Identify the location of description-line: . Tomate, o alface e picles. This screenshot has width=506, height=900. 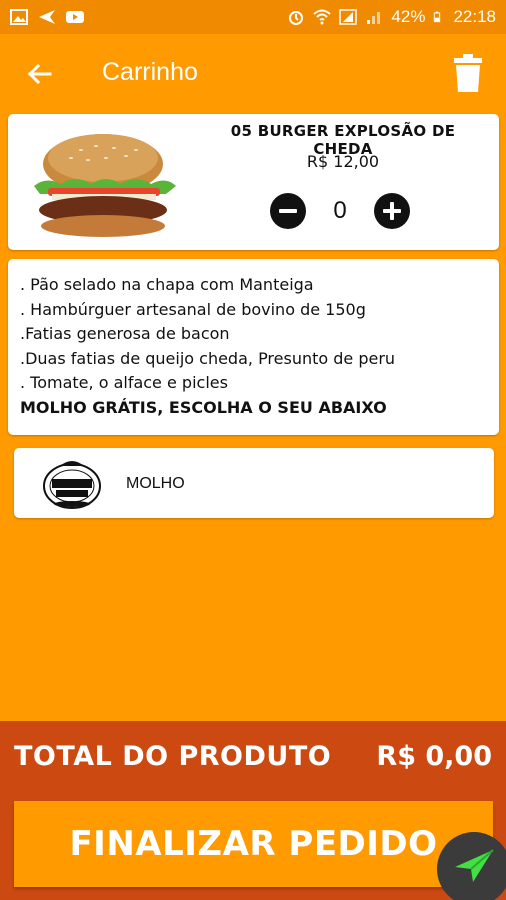
(124, 382).